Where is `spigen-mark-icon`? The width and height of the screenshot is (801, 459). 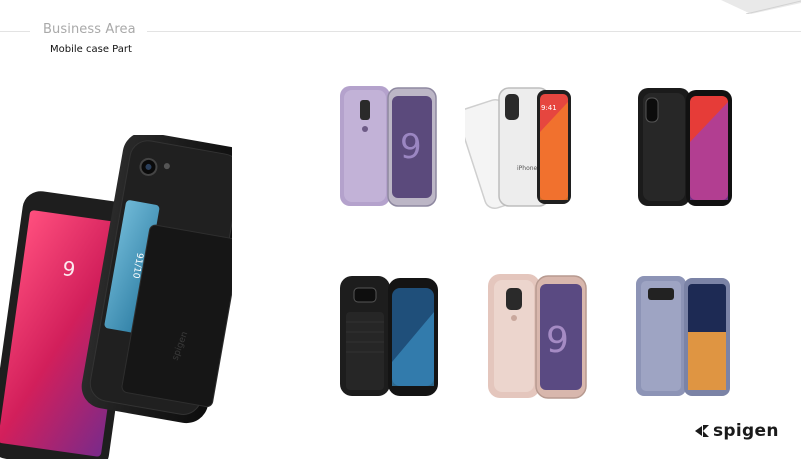
spigen-mark-icon is located at coordinates (702, 431).